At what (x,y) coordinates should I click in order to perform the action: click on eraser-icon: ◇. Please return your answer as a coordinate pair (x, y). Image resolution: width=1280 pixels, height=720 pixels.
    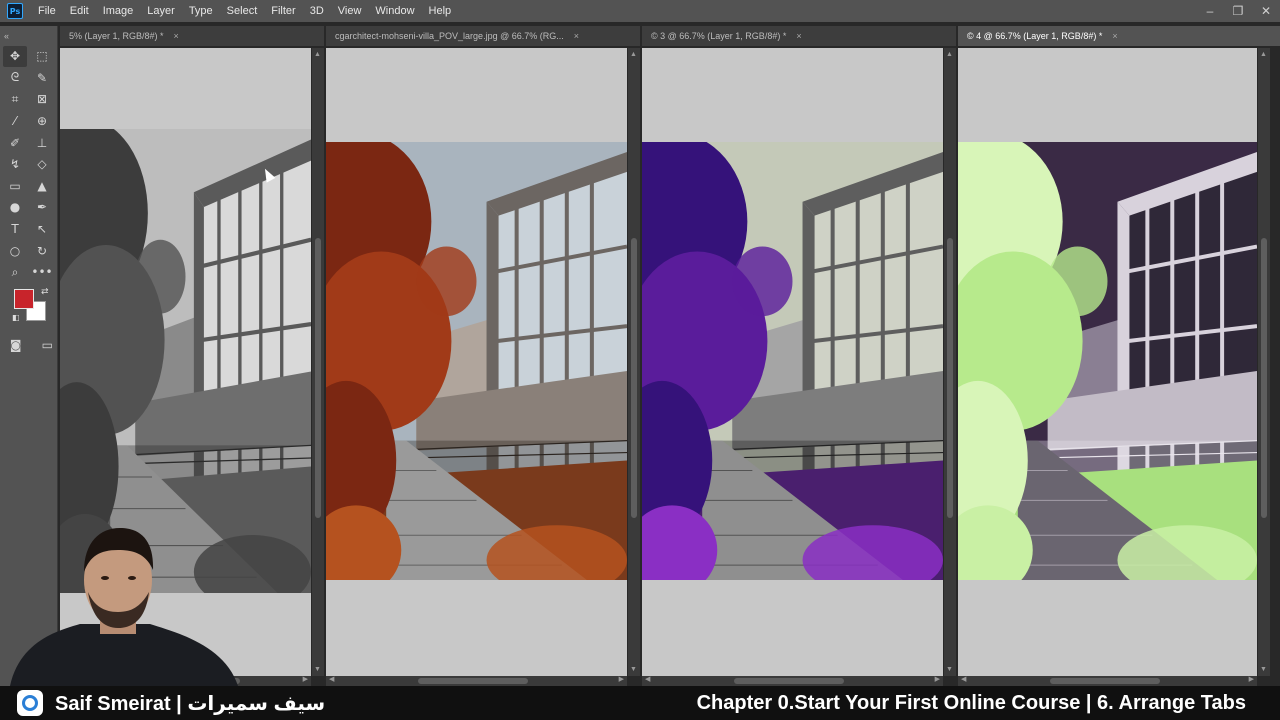
    Looking at the image, I should click on (42, 164).